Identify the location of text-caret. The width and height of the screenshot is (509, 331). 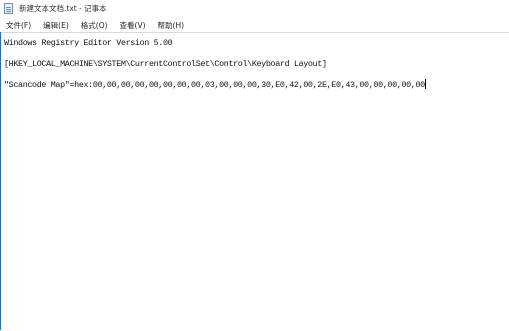
(425, 84).